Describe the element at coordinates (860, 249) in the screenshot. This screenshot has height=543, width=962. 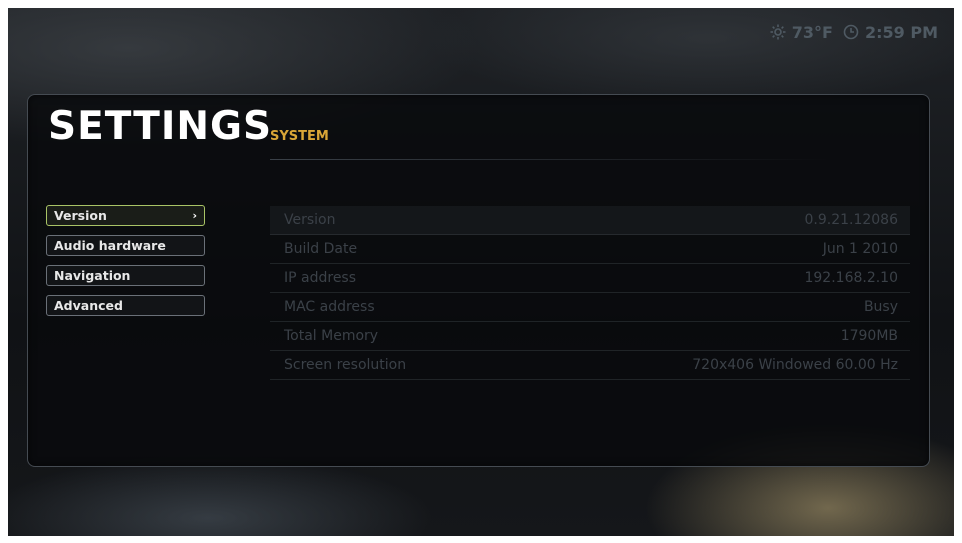
I see `info-value: Jun 1 2010` at that location.